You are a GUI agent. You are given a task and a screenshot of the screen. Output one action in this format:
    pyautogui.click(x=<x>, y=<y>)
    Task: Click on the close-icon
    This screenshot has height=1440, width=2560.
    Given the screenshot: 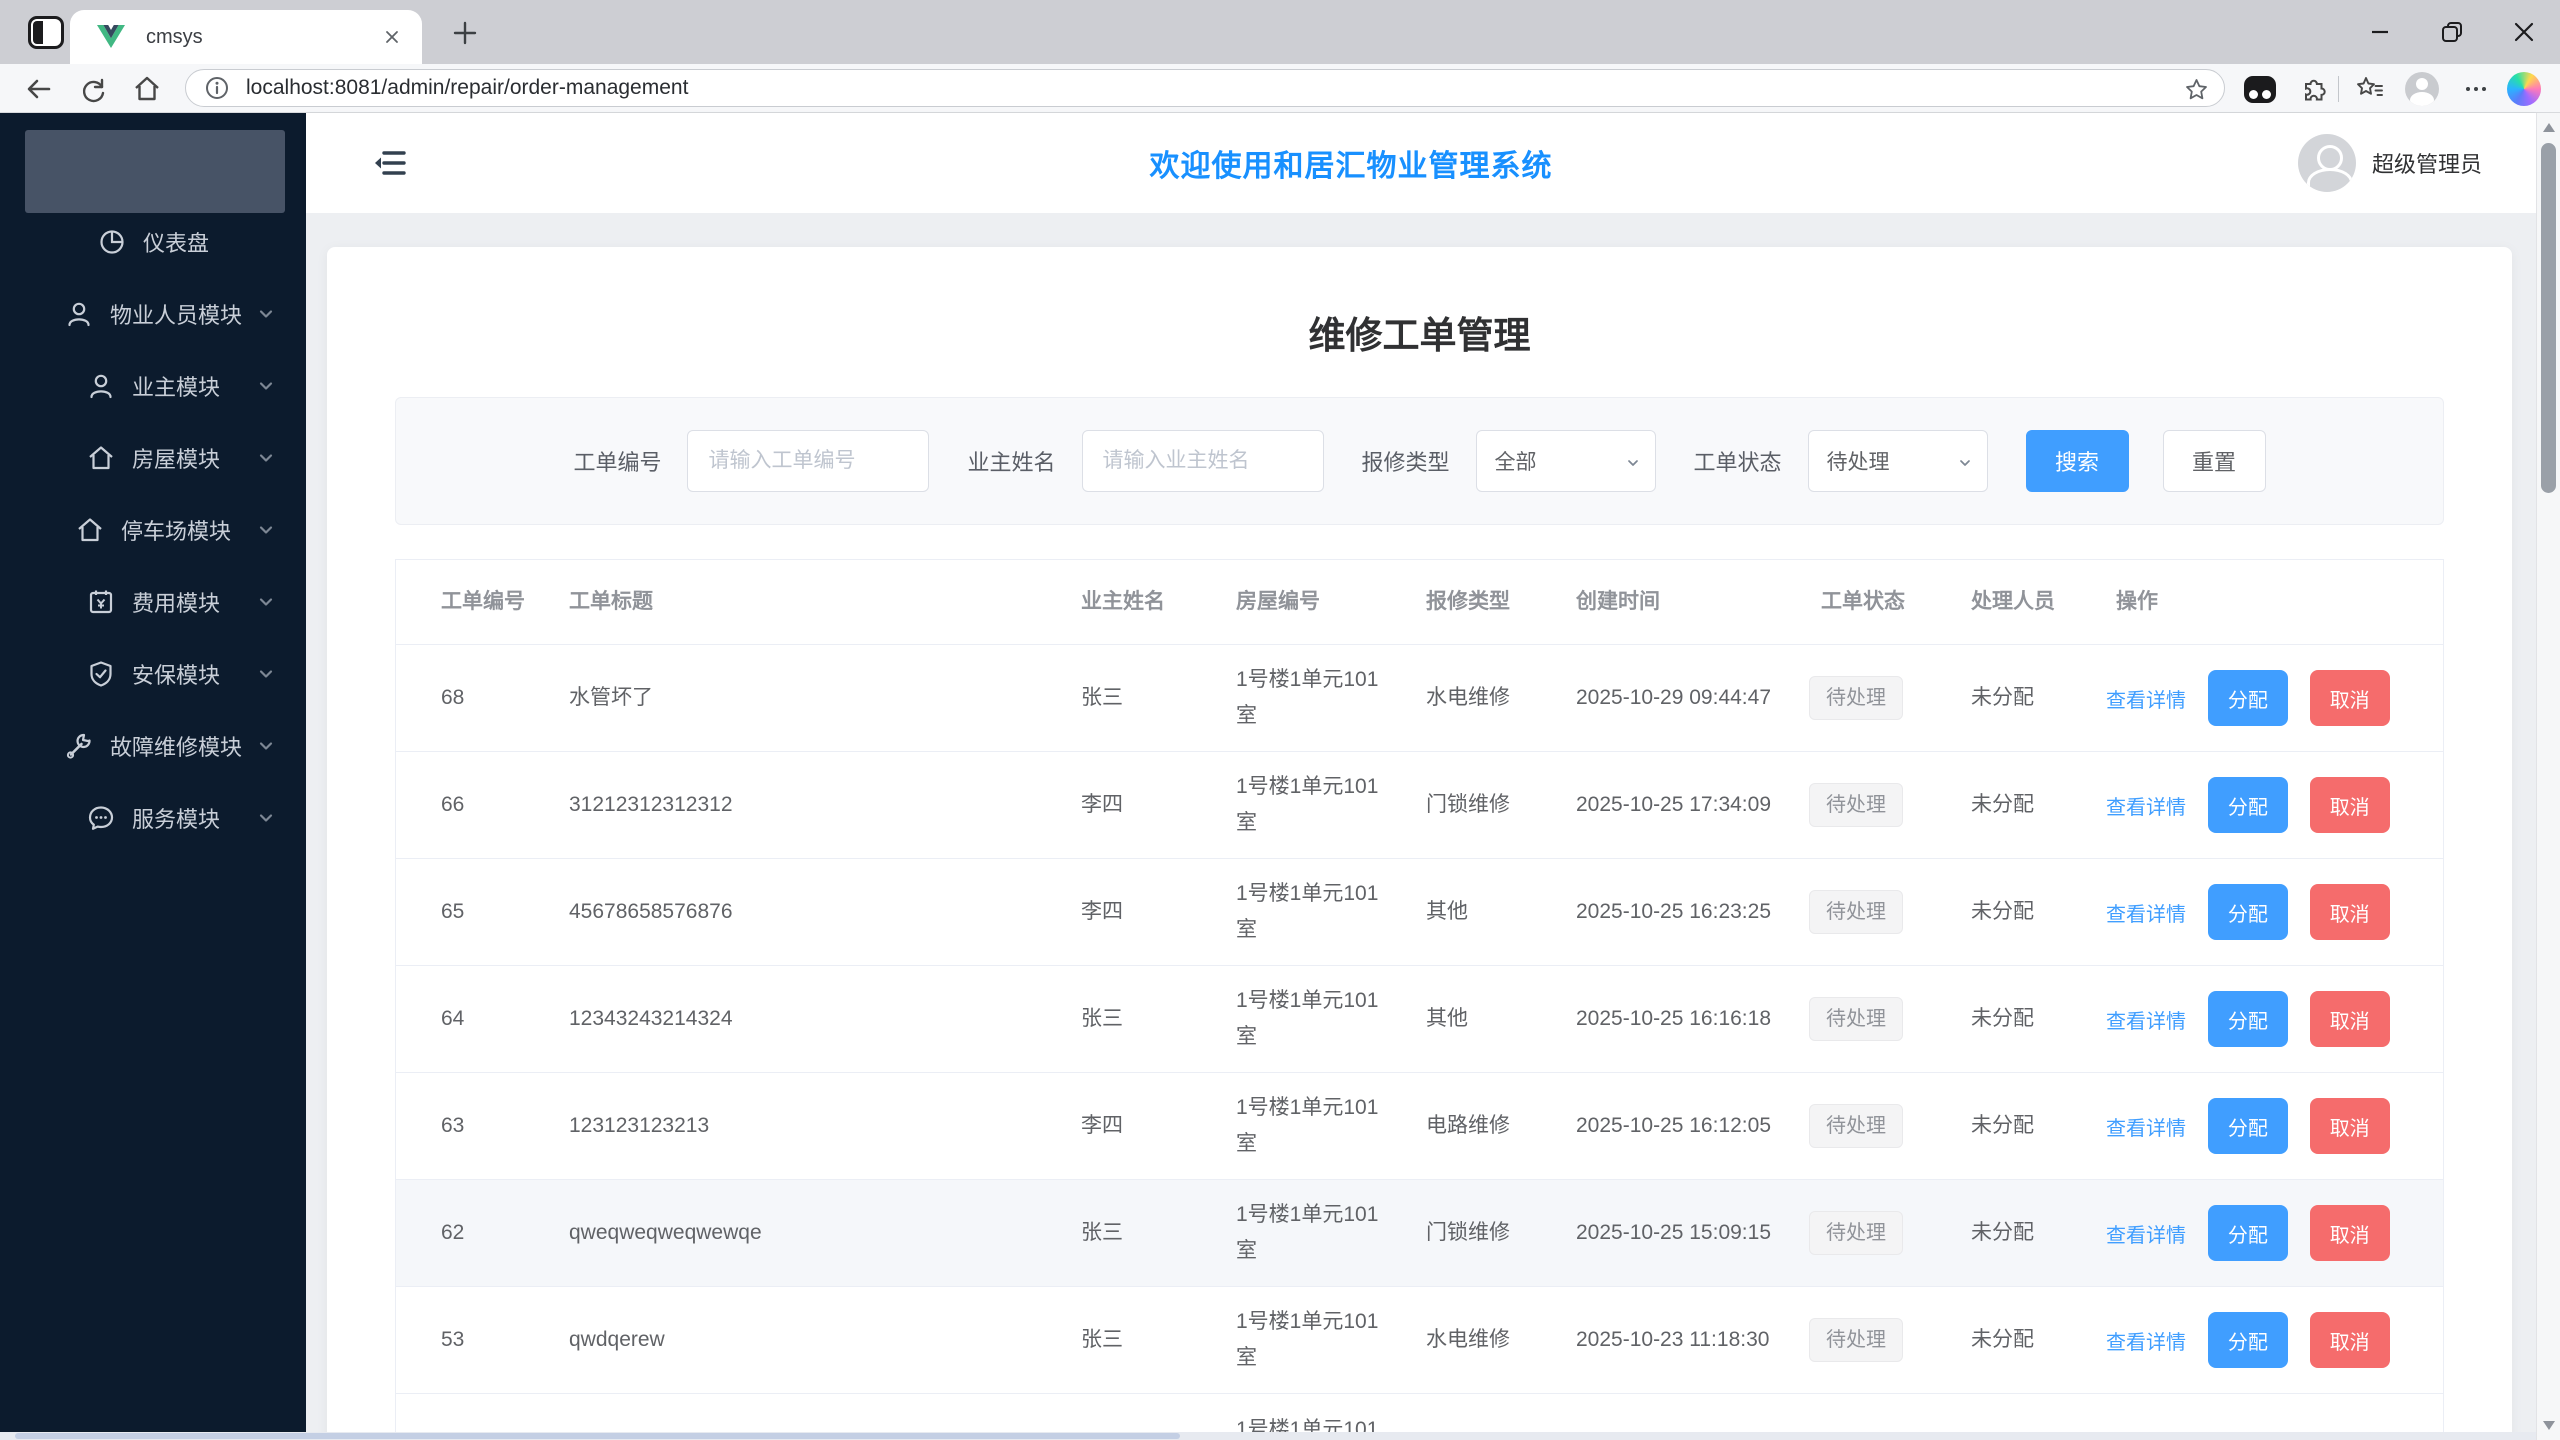 What is the action you would take?
    pyautogui.click(x=2524, y=32)
    